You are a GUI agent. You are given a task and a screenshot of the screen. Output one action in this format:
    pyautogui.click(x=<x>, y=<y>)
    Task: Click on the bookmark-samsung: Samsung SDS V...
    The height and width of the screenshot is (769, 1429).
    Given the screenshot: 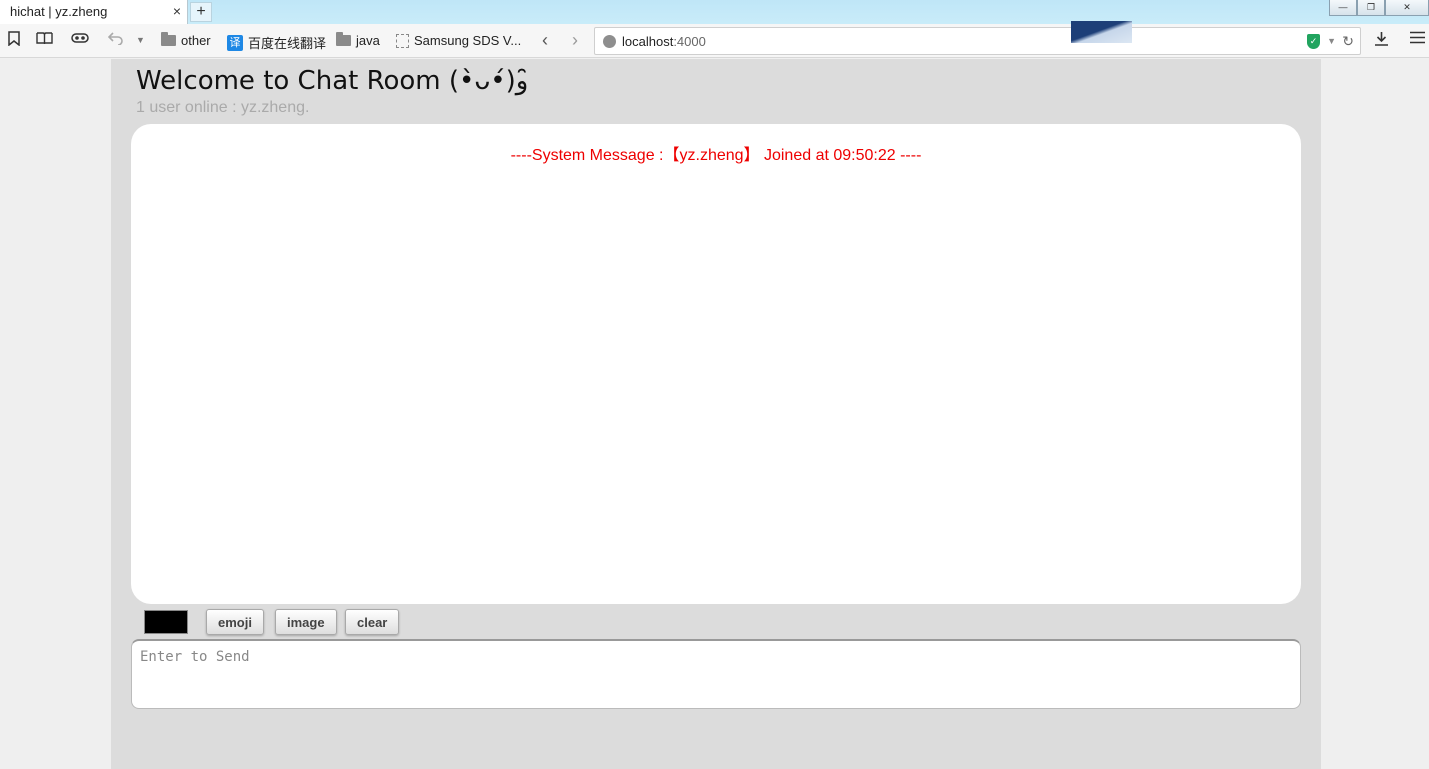 What is the action you would take?
    pyautogui.click(x=458, y=40)
    